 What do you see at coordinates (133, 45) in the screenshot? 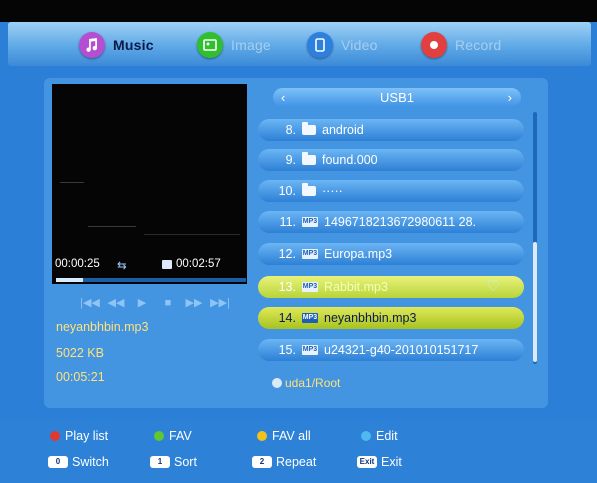
I see `tab-label-music: Music` at bounding box center [133, 45].